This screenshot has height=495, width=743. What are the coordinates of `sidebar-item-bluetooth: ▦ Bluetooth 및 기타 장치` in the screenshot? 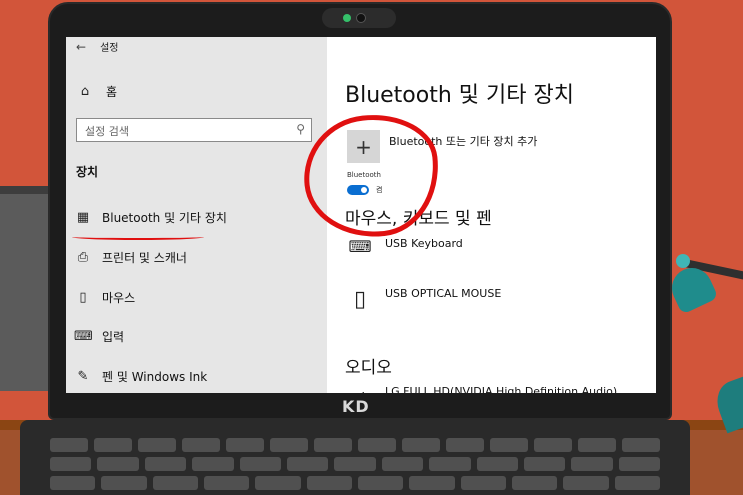 It's located at (150, 217).